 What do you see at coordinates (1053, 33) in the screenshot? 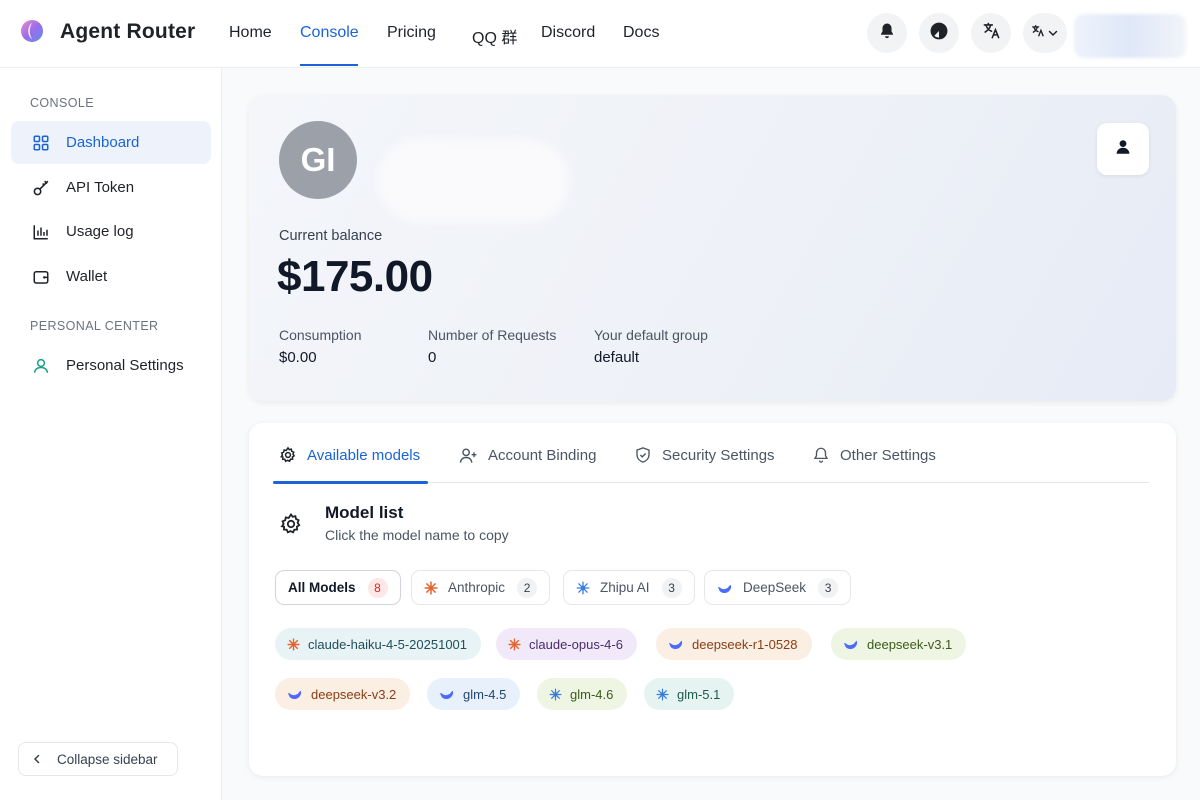
I see `chevron-down-icon` at bounding box center [1053, 33].